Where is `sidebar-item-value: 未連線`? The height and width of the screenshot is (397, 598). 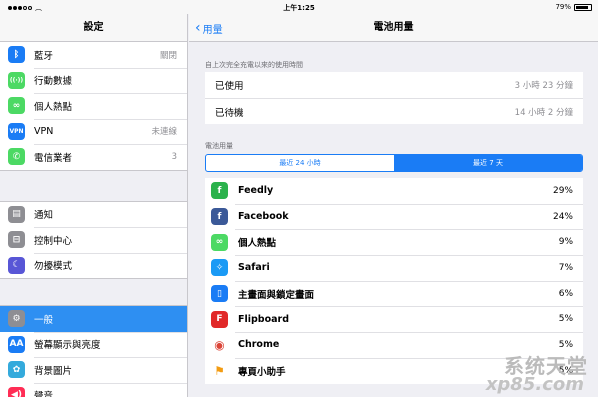
sidebar-item-value: 未連線 is located at coordinates (164, 132).